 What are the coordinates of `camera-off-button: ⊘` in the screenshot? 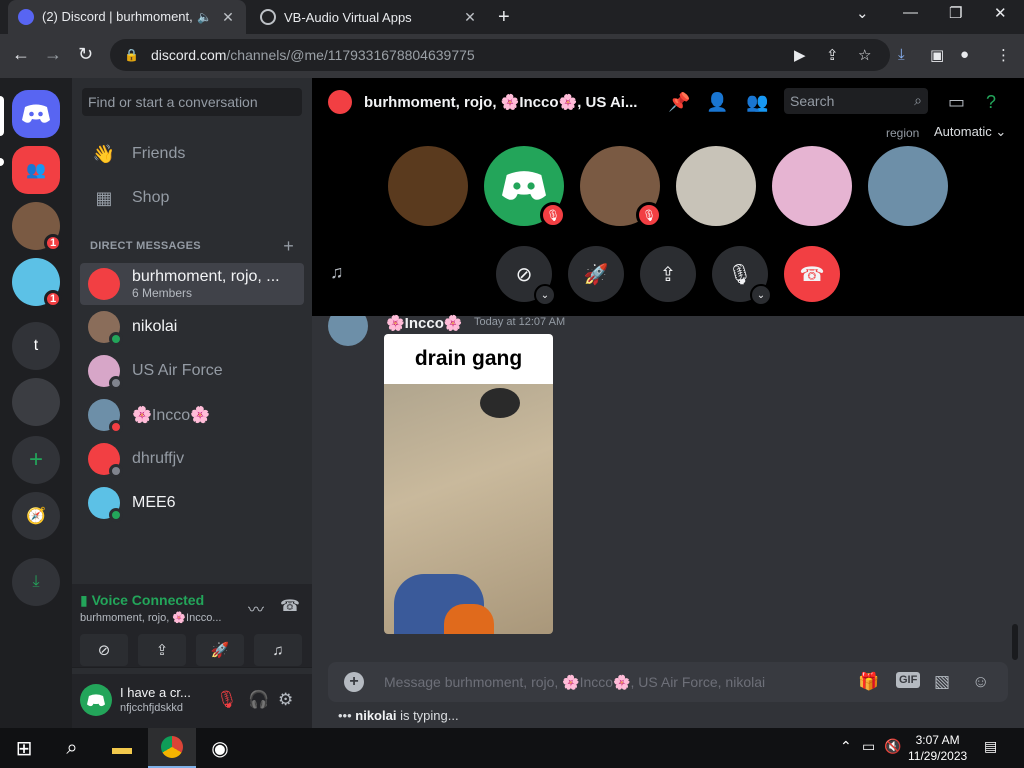 It's located at (104, 650).